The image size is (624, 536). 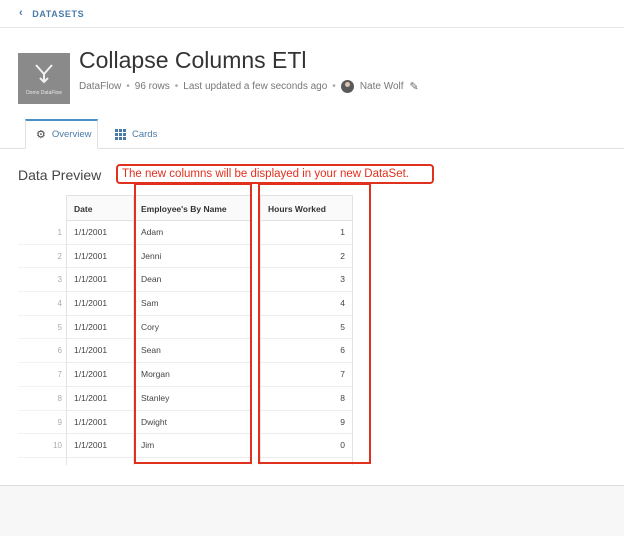 I want to click on column-header-employee-name: Employee's By Name, so click(x=192, y=208).